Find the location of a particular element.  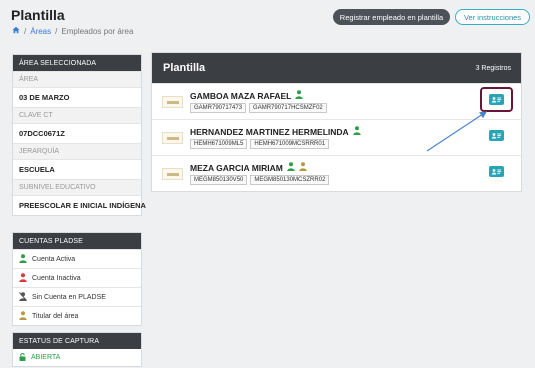

legend-item: Cuenta Inactiva is located at coordinates (77, 277).